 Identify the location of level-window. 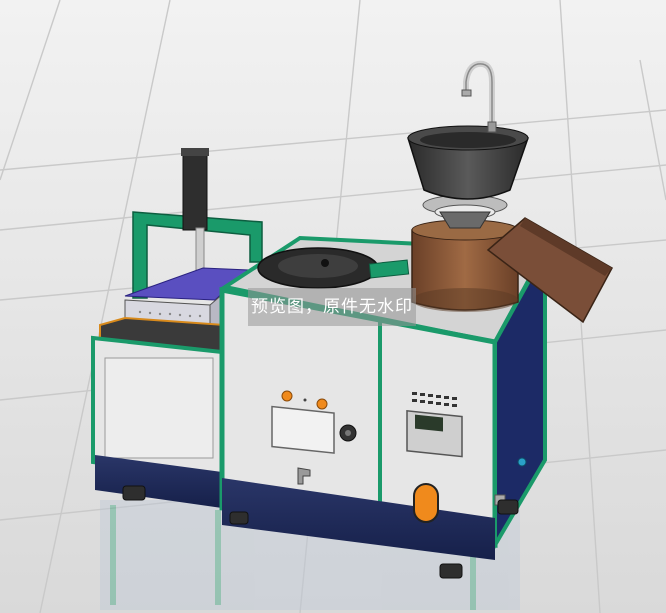
(426, 503).